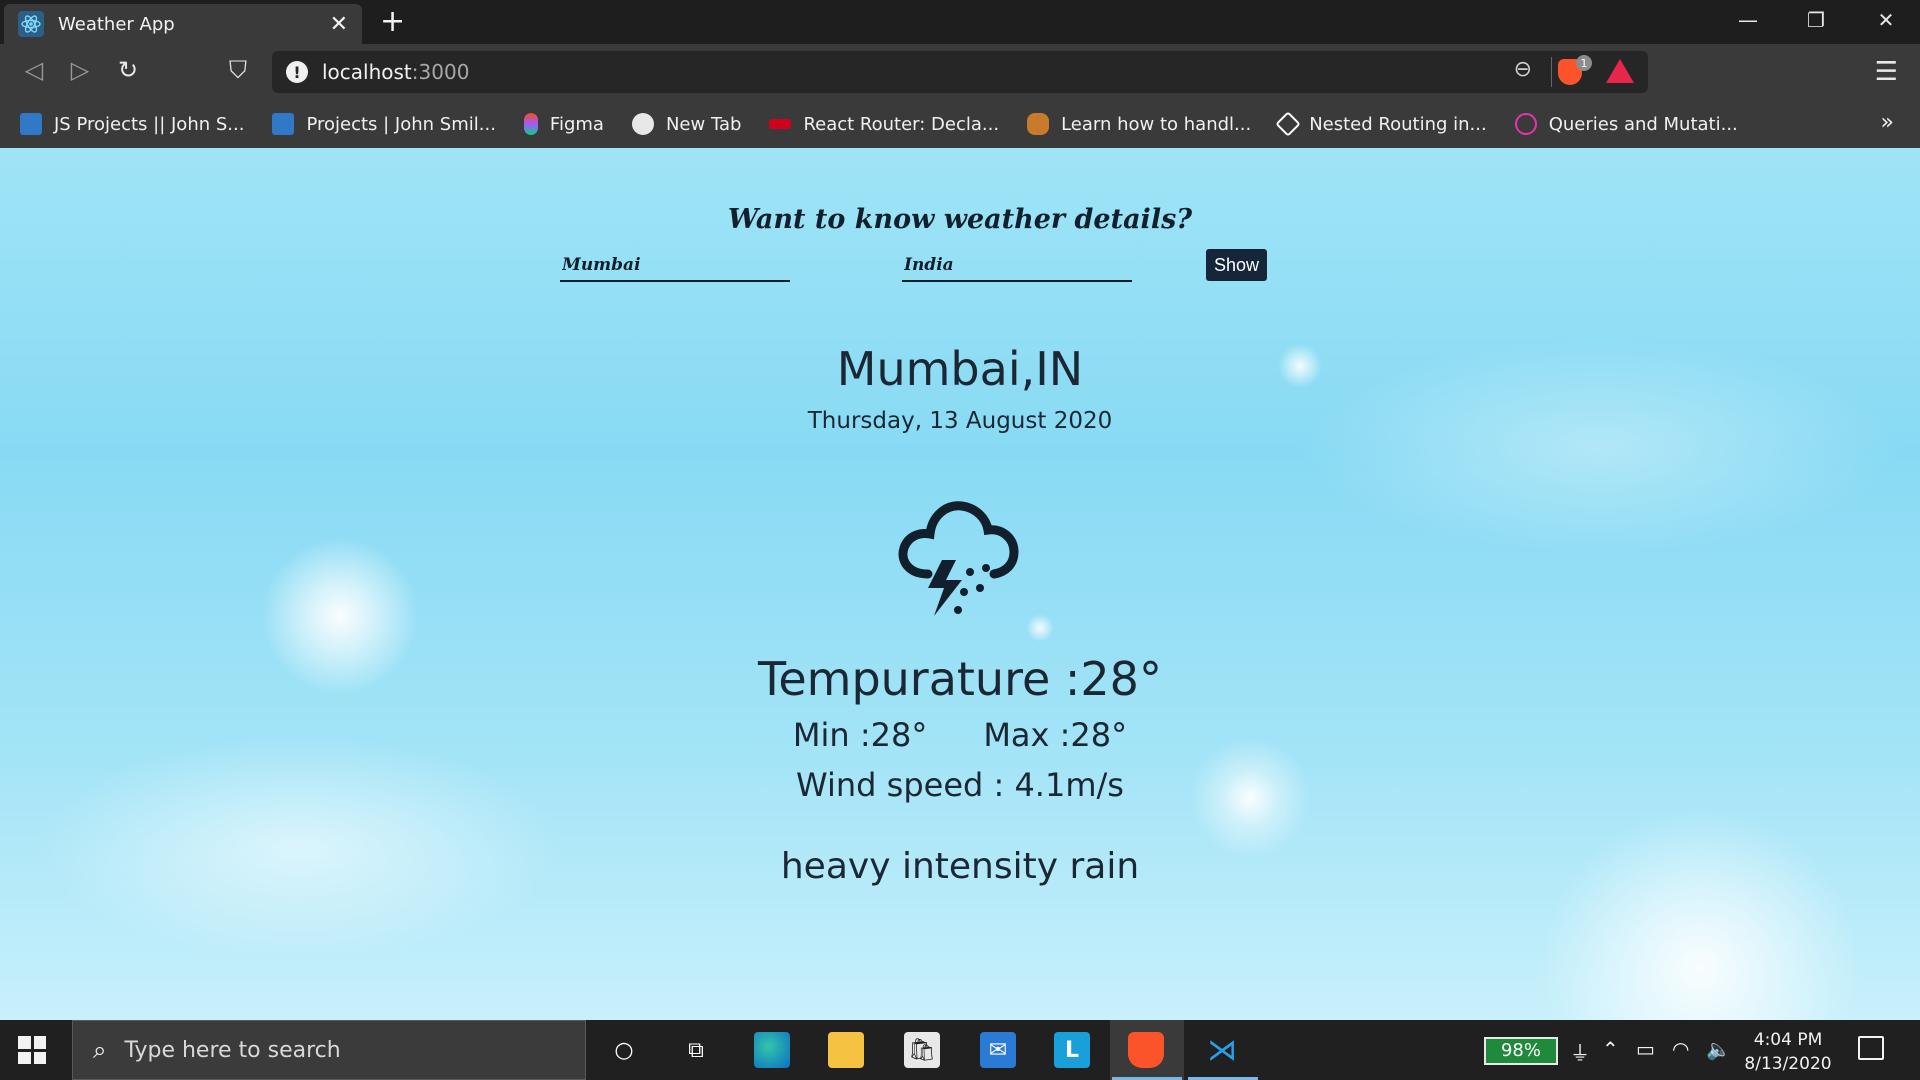 This screenshot has height=1080, width=1920. Describe the element at coordinates (772, 1050) in the screenshot. I see `edge-icon` at that location.